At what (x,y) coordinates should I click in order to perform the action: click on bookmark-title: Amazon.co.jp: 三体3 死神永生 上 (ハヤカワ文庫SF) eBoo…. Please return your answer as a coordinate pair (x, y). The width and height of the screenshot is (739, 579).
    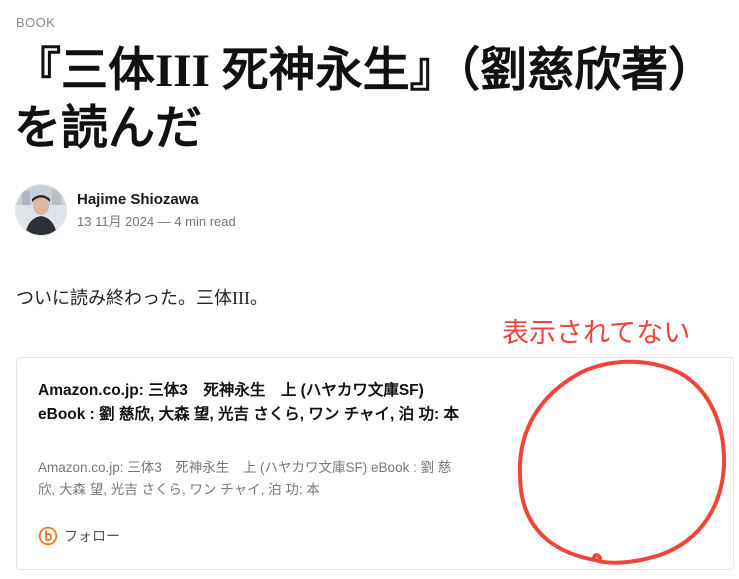
    Looking at the image, I should click on (248, 402).